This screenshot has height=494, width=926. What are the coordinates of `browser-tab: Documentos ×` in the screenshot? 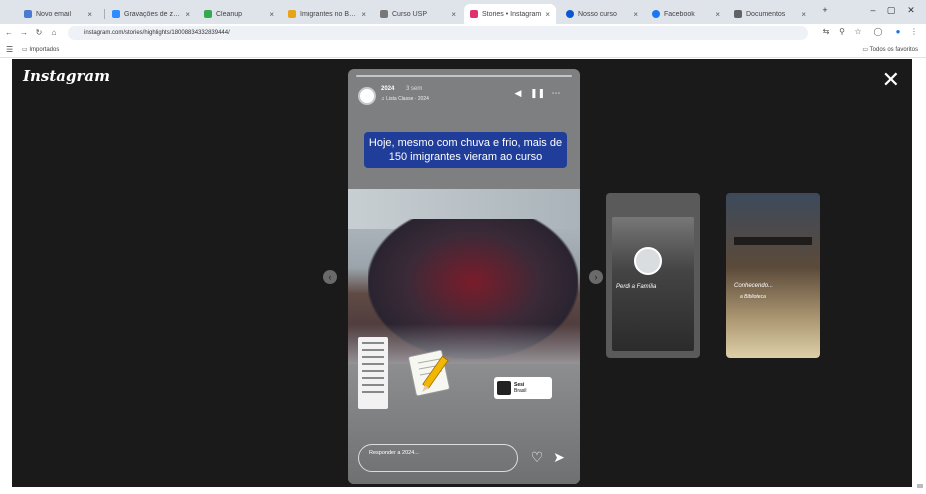 It's located at (770, 14).